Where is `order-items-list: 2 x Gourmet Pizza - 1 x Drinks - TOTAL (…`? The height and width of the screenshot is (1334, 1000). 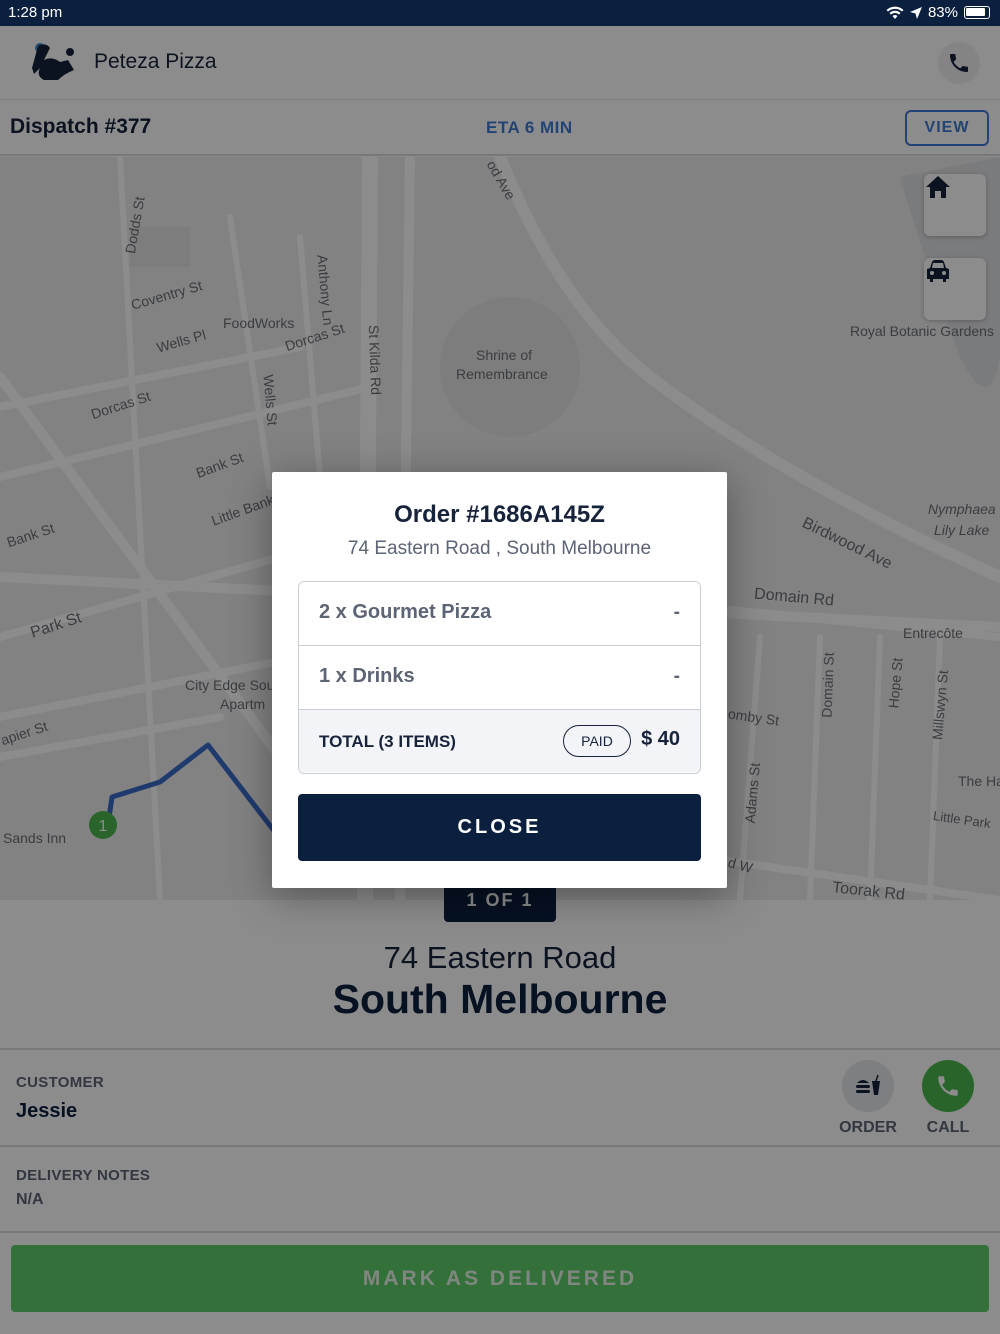
order-items-list: 2 x Gourmet Pizza - 1 x Drinks - TOTAL (… is located at coordinates (499, 677).